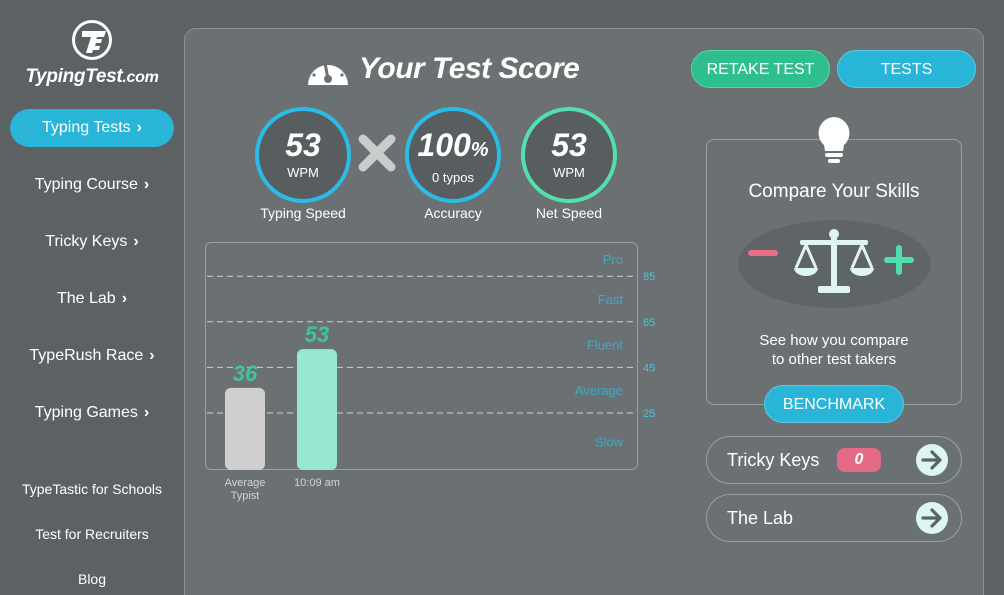 The image size is (1004, 595). What do you see at coordinates (569, 172) in the screenshot?
I see `net-speed-unit: WPM` at bounding box center [569, 172].